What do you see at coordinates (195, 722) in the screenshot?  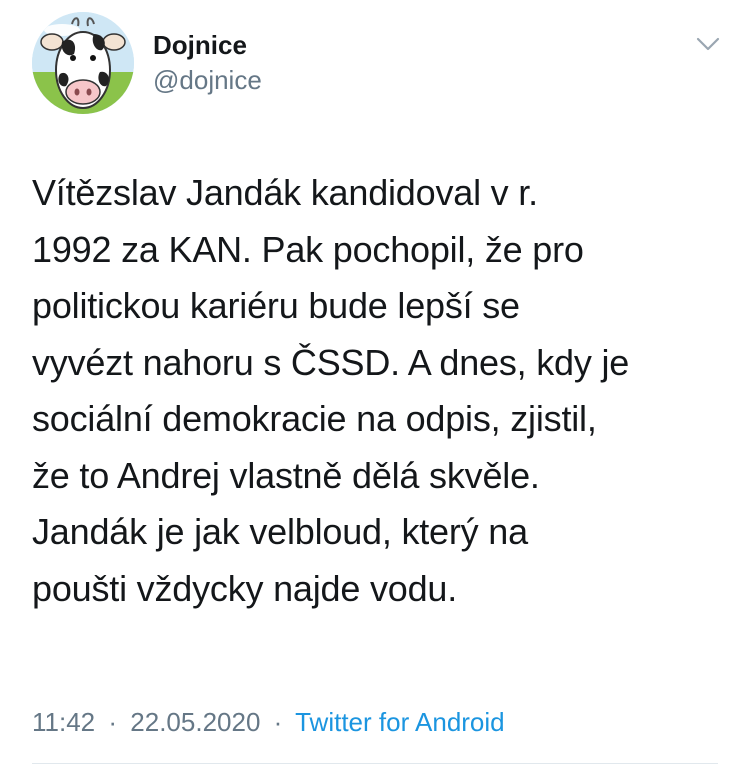 I see `tweet-date: 22.05.2020` at bounding box center [195, 722].